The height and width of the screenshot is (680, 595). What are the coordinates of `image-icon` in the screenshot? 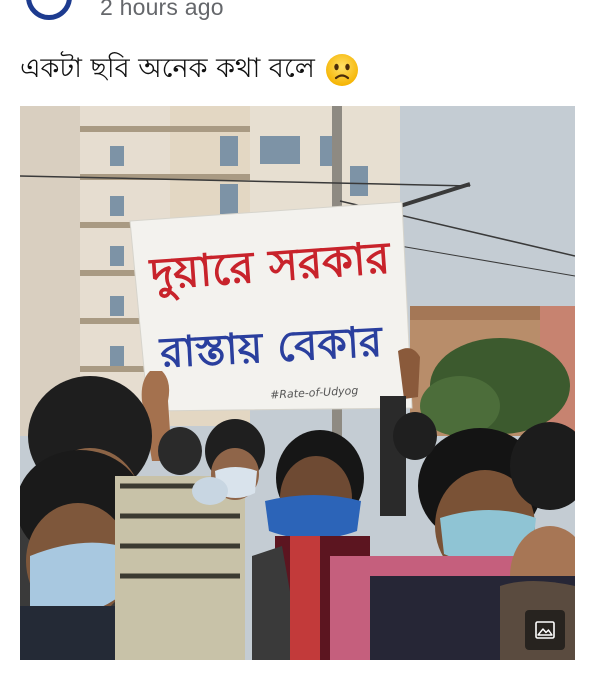 It's located at (545, 630).